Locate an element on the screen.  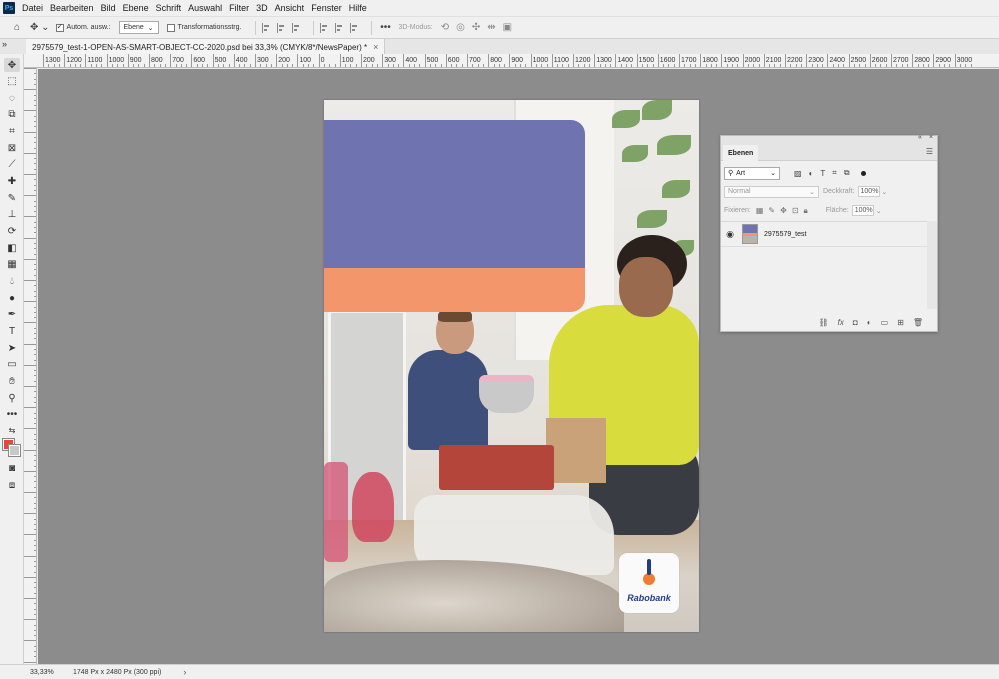
clone-stamp-tool-icon: ⊥ is located at coordinates (12, 214).